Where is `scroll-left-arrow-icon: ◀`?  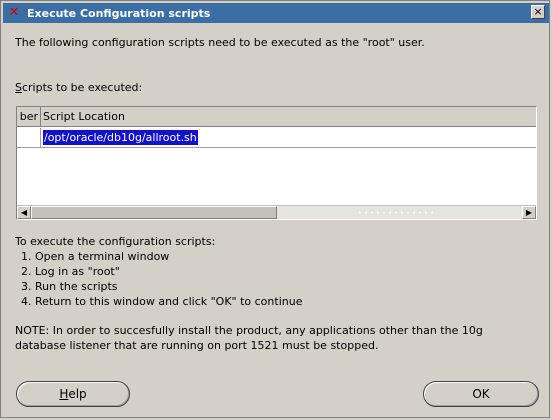 scroll-left-arrow-icon: ◀ is located at coordinates (24, 212).